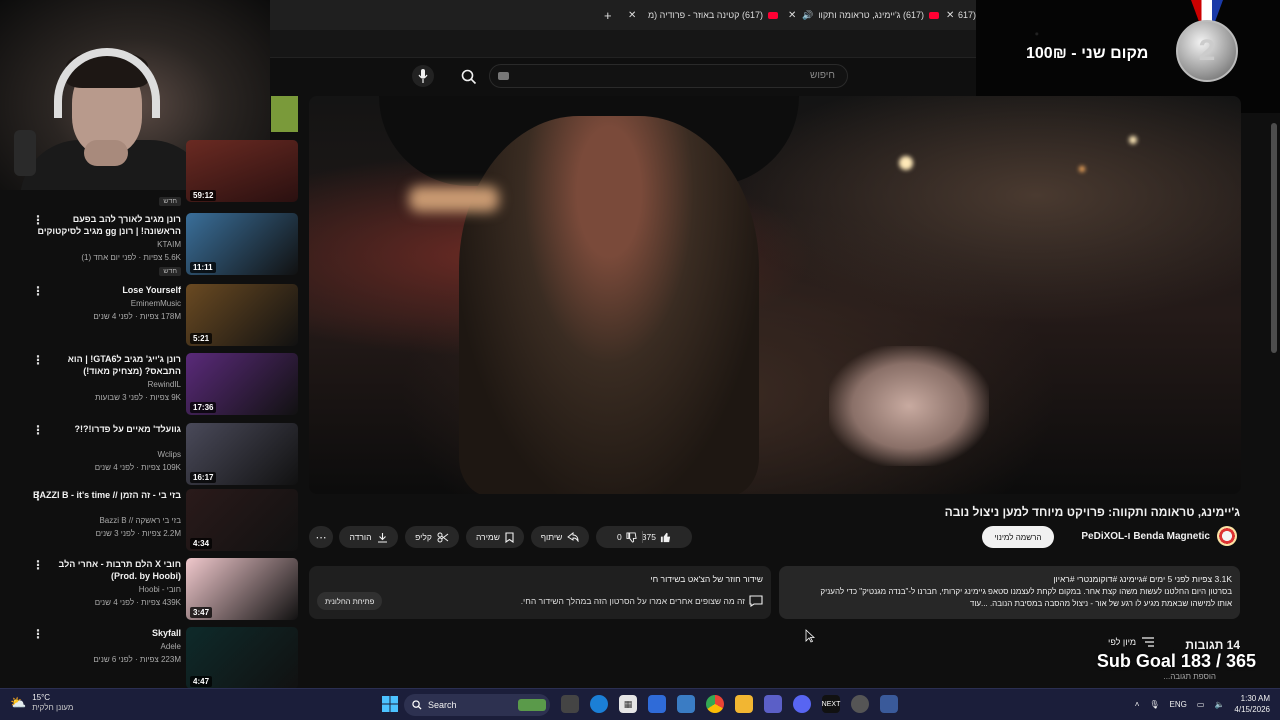 This screenshot has height=720, width=1280. Describe the element at coordinates (203, 407) in the screenshot. I see `video-duration: 17:36` at that location.